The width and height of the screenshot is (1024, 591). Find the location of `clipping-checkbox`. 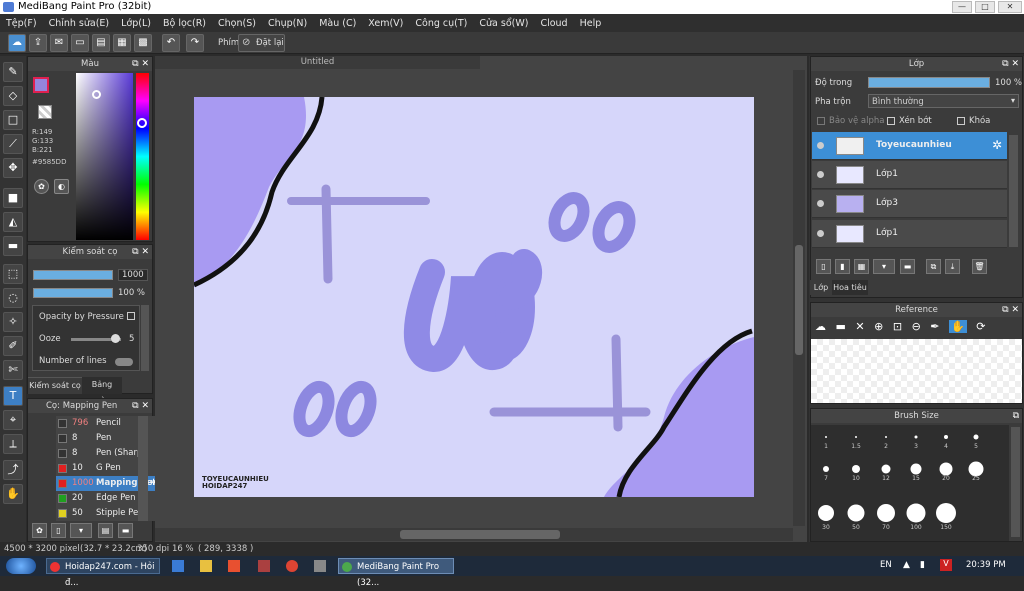

clipping-checkbox is located at coordinates (891, 121).